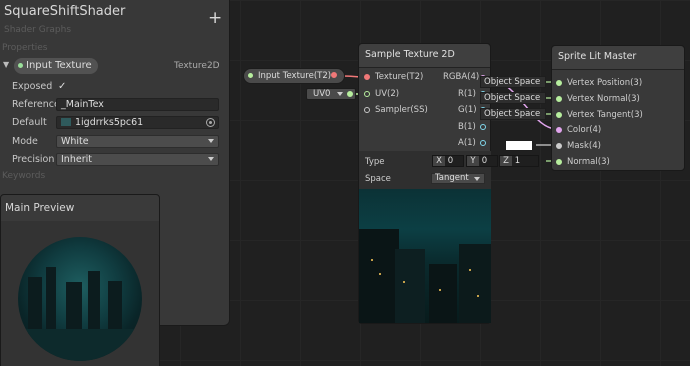 This screenshot has width=690, height=366. What do you see at coordinates (483, 143) in the screenshot?
I see `a-output-port` at bounding box center [483, 143].